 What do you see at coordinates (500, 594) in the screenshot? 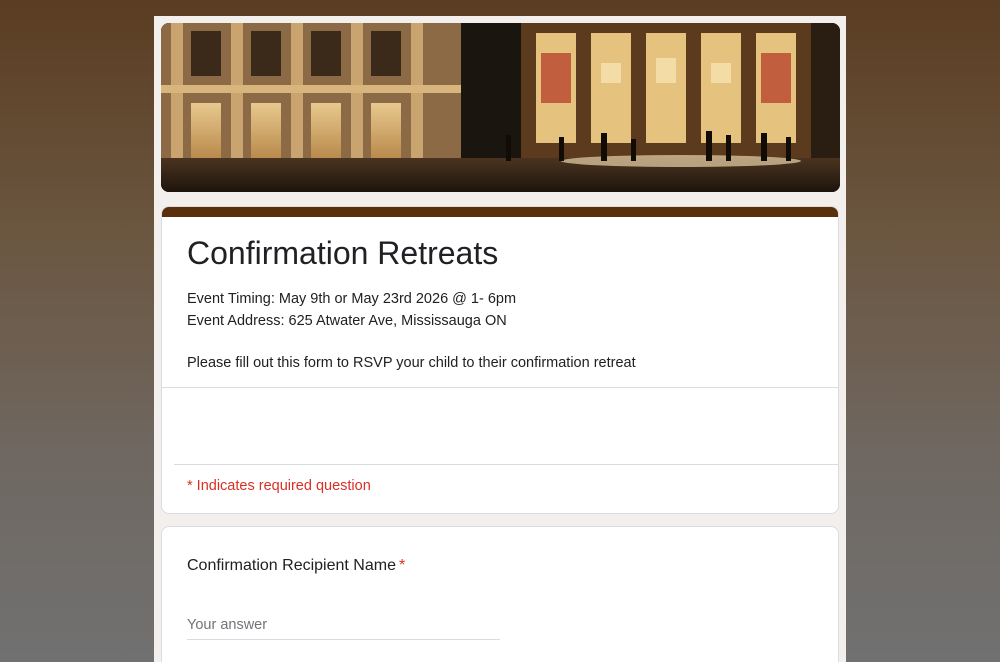
I see `question-card: Confirmation Recipient Name *` at bounding box center [500, 594].